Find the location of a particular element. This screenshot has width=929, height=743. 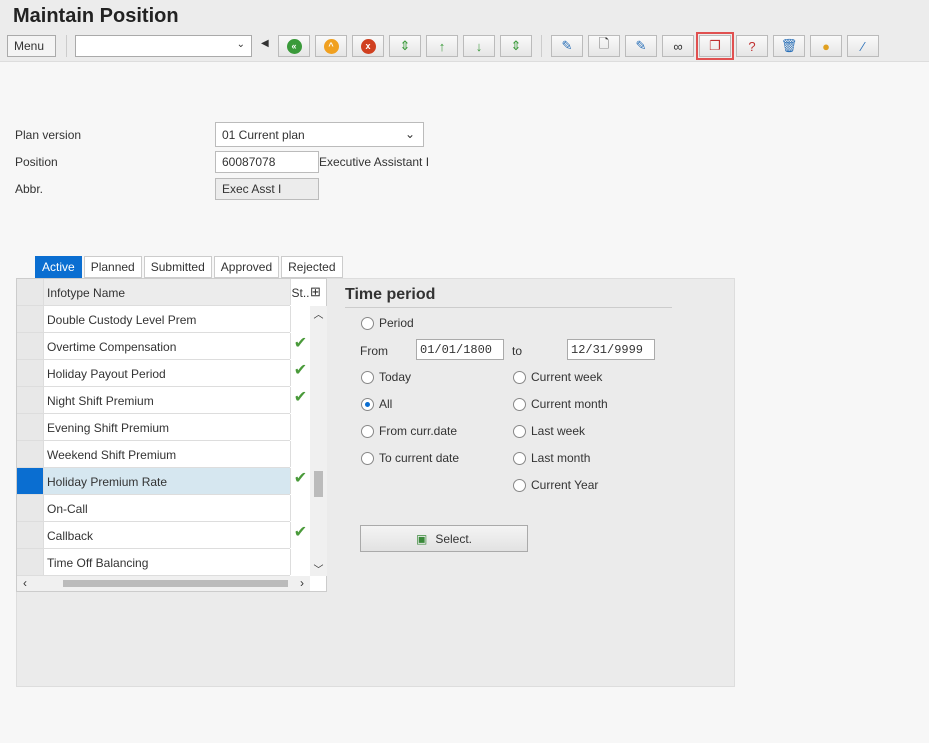

table-row: Evening Shift Premium is located at coordinates (154, 427).